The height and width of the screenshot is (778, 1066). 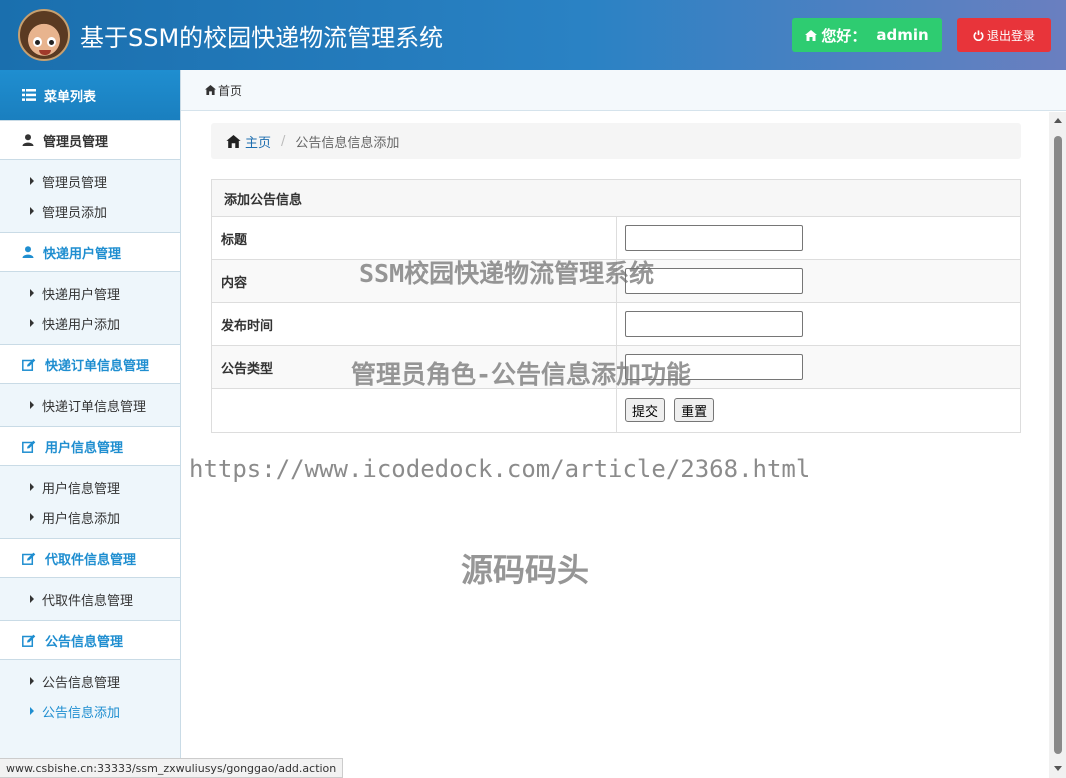 I want to click on sidebar-item-pickup-manage: 代取件信息管理, so click(x=90, y=599).